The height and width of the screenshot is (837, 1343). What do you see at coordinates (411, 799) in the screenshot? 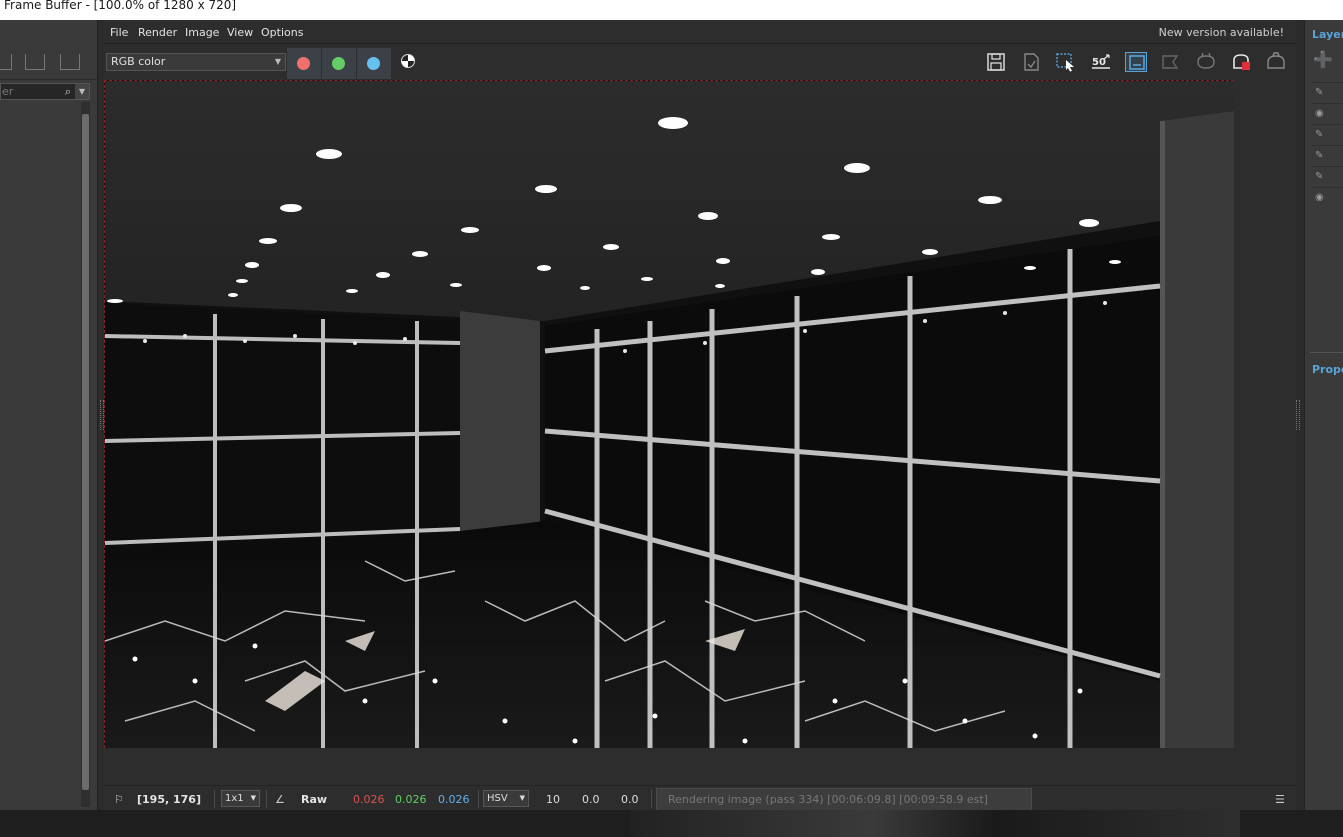
I see `green-value: 0.026` at bounding box center [411, 799].